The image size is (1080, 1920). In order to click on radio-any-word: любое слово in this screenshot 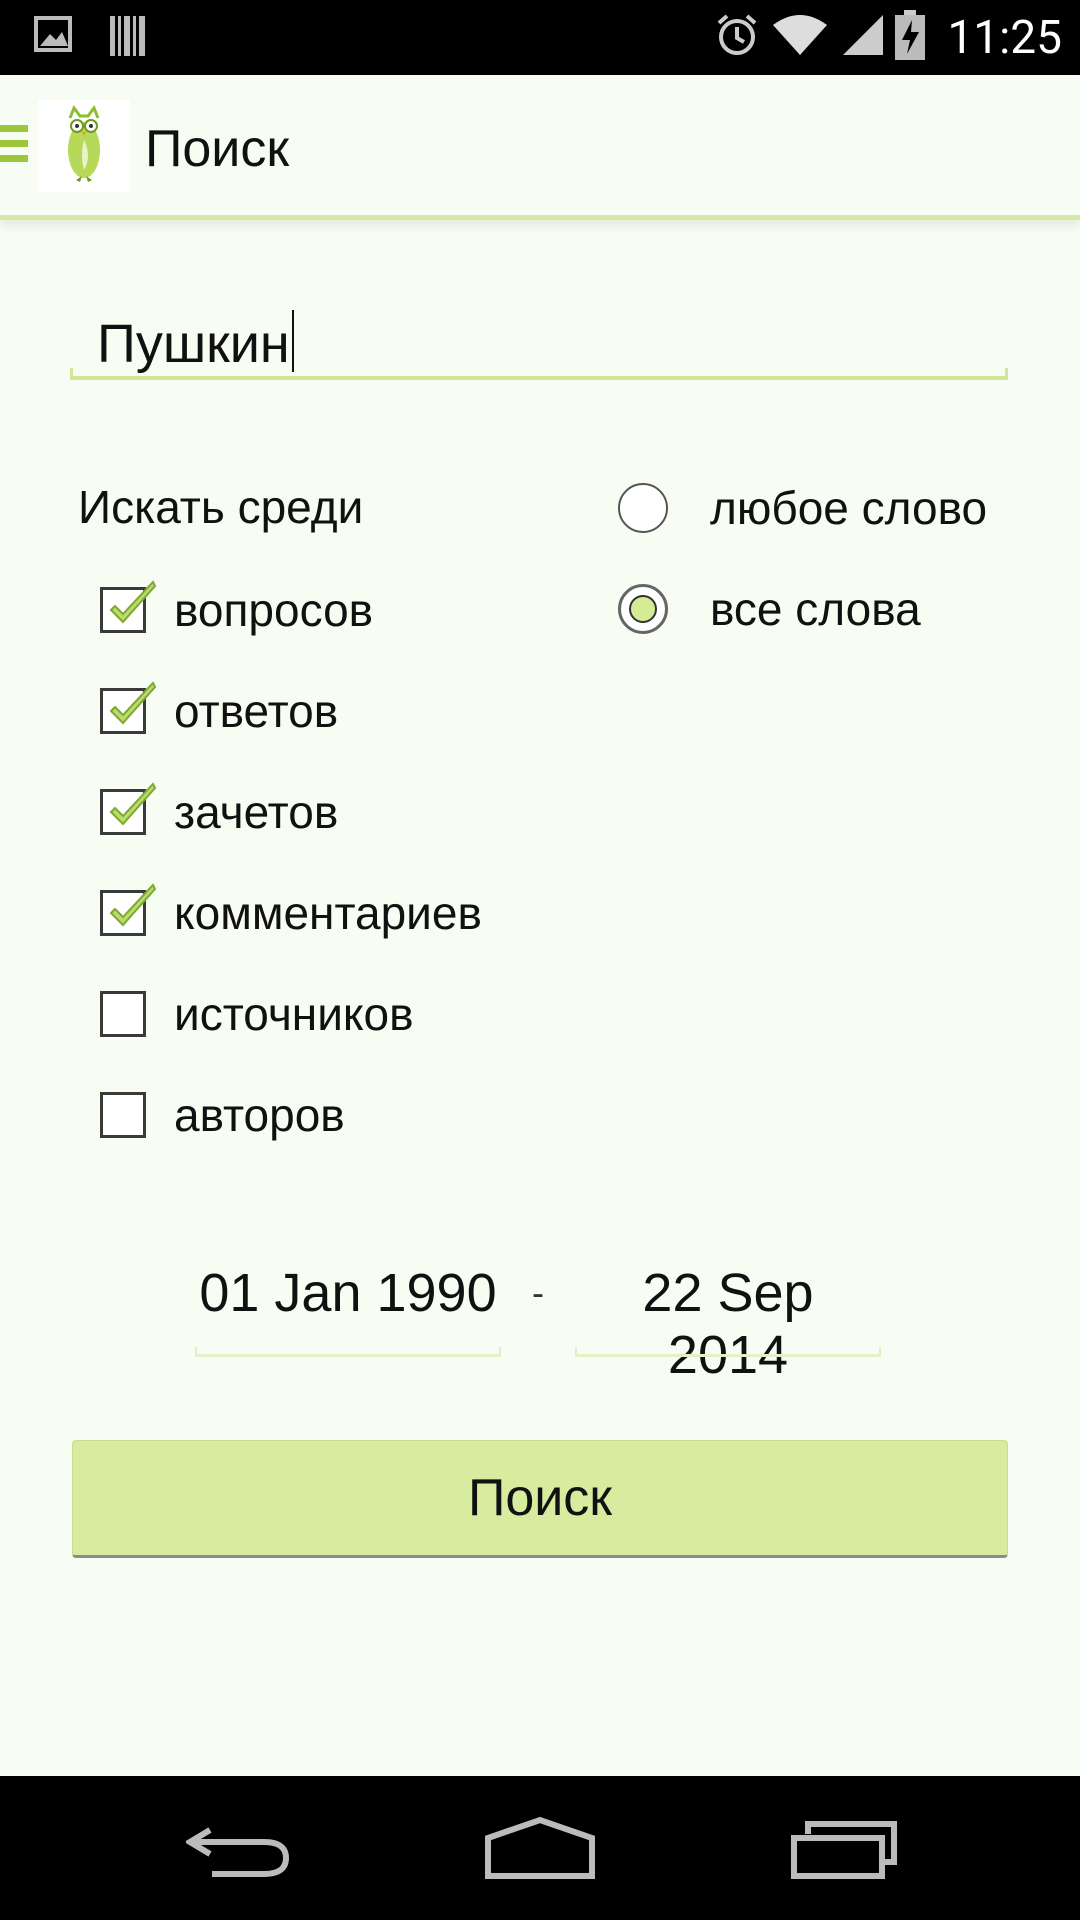, I will do `click(802, 508)`.